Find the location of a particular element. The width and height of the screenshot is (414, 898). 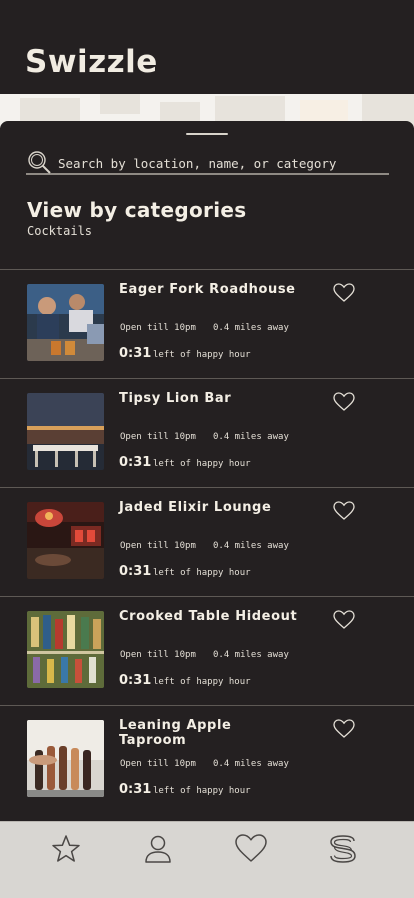

category-label: Cocktails is located at coordinates (59, 231).